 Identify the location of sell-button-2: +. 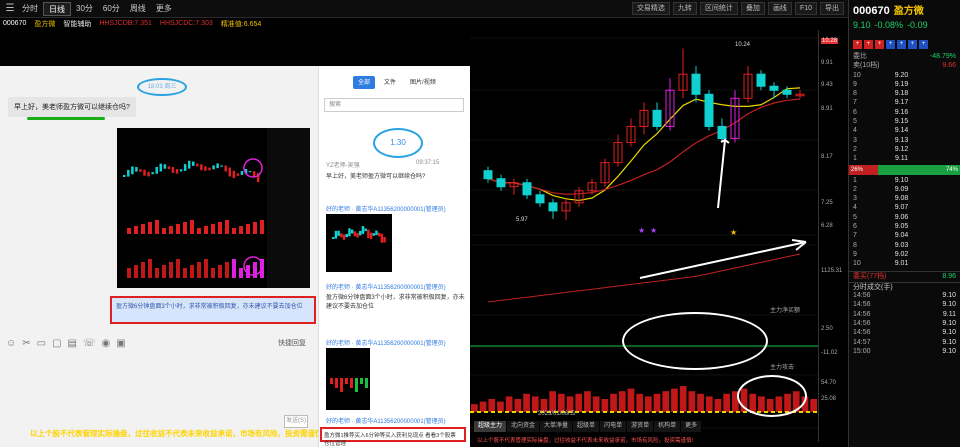
(901, 44).